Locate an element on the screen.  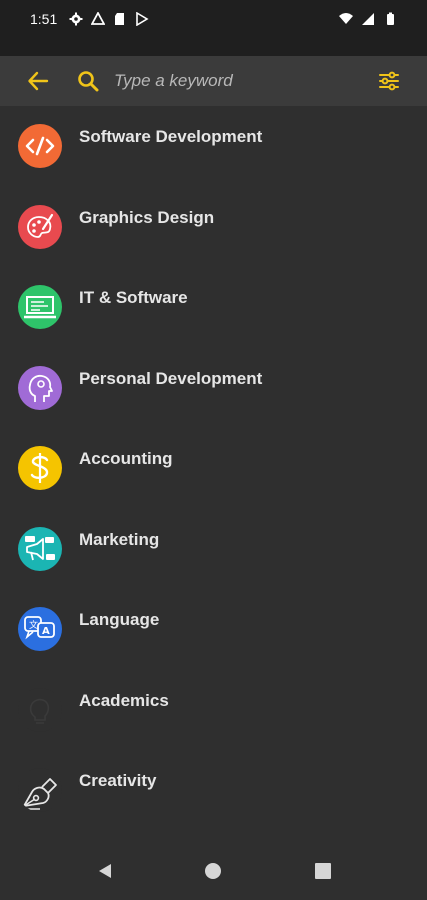
status-system-icons is located at coordinates (368, 19).